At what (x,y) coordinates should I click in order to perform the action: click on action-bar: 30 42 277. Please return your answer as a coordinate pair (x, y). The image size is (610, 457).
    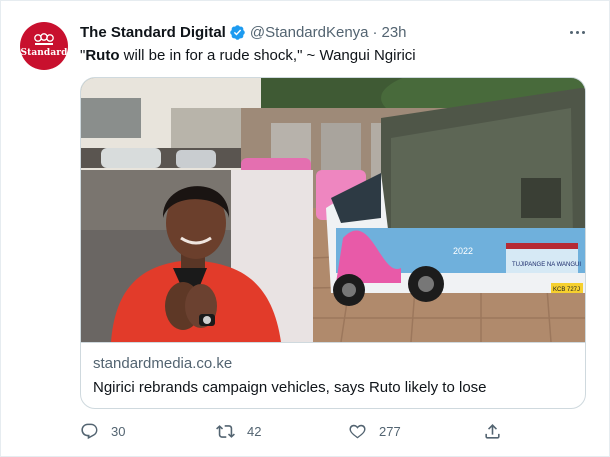
    Looking at the image, I should click on (295, 433).